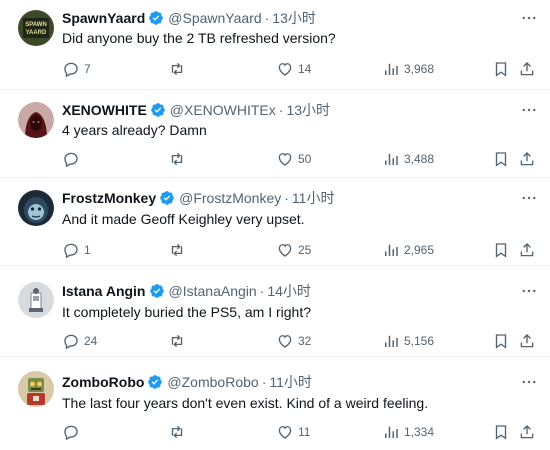 The width and height of the screenshot is (550, 450). I want to click on share-icon, so click(527, 250).